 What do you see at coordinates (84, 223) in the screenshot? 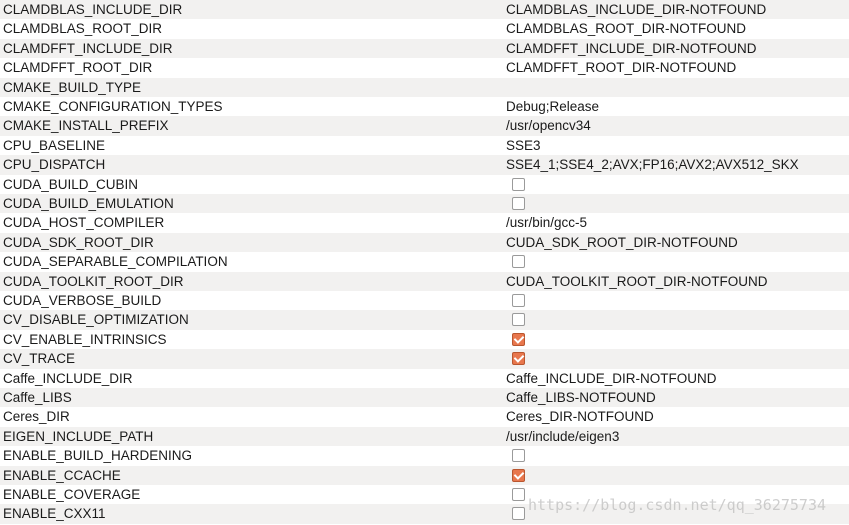
I see `variable-name: CUDA_HOST_COMPILER` at bounding box center [84, 223].